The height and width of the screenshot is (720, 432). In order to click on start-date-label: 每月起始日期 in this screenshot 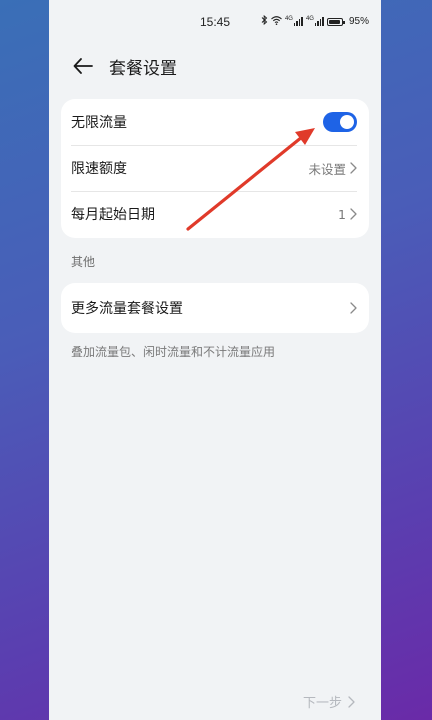, I will do `click(113, 215)`.